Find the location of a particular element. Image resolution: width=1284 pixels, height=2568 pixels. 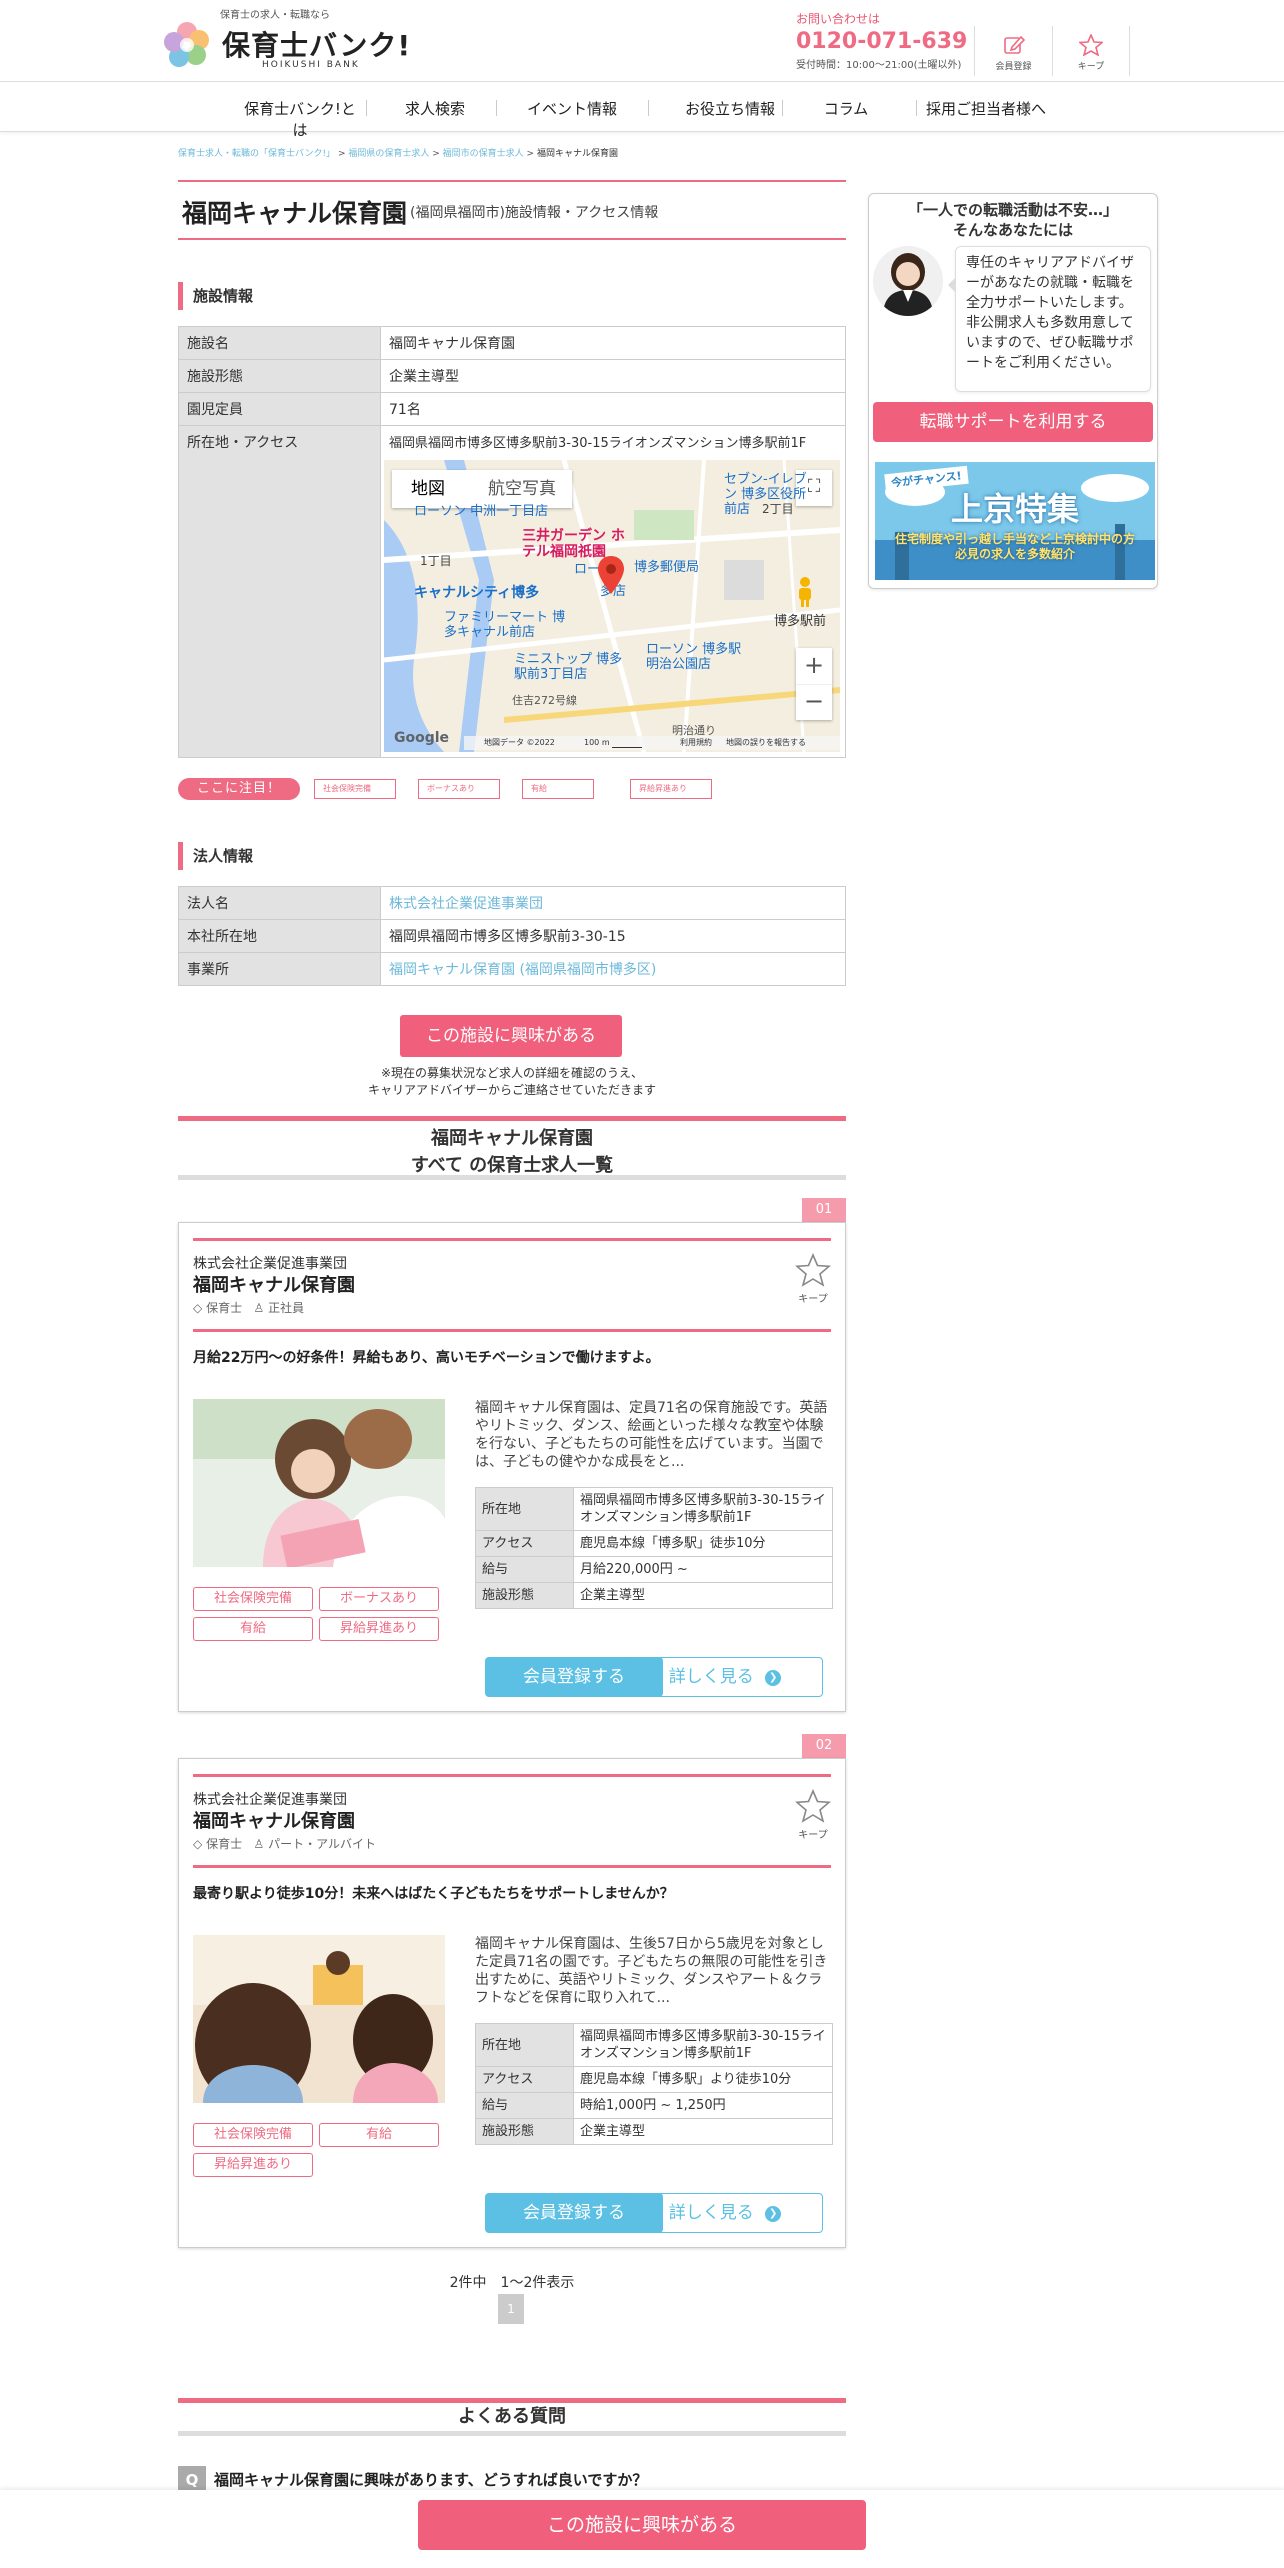

google-logo: Google is located at coordinates (422, 738).